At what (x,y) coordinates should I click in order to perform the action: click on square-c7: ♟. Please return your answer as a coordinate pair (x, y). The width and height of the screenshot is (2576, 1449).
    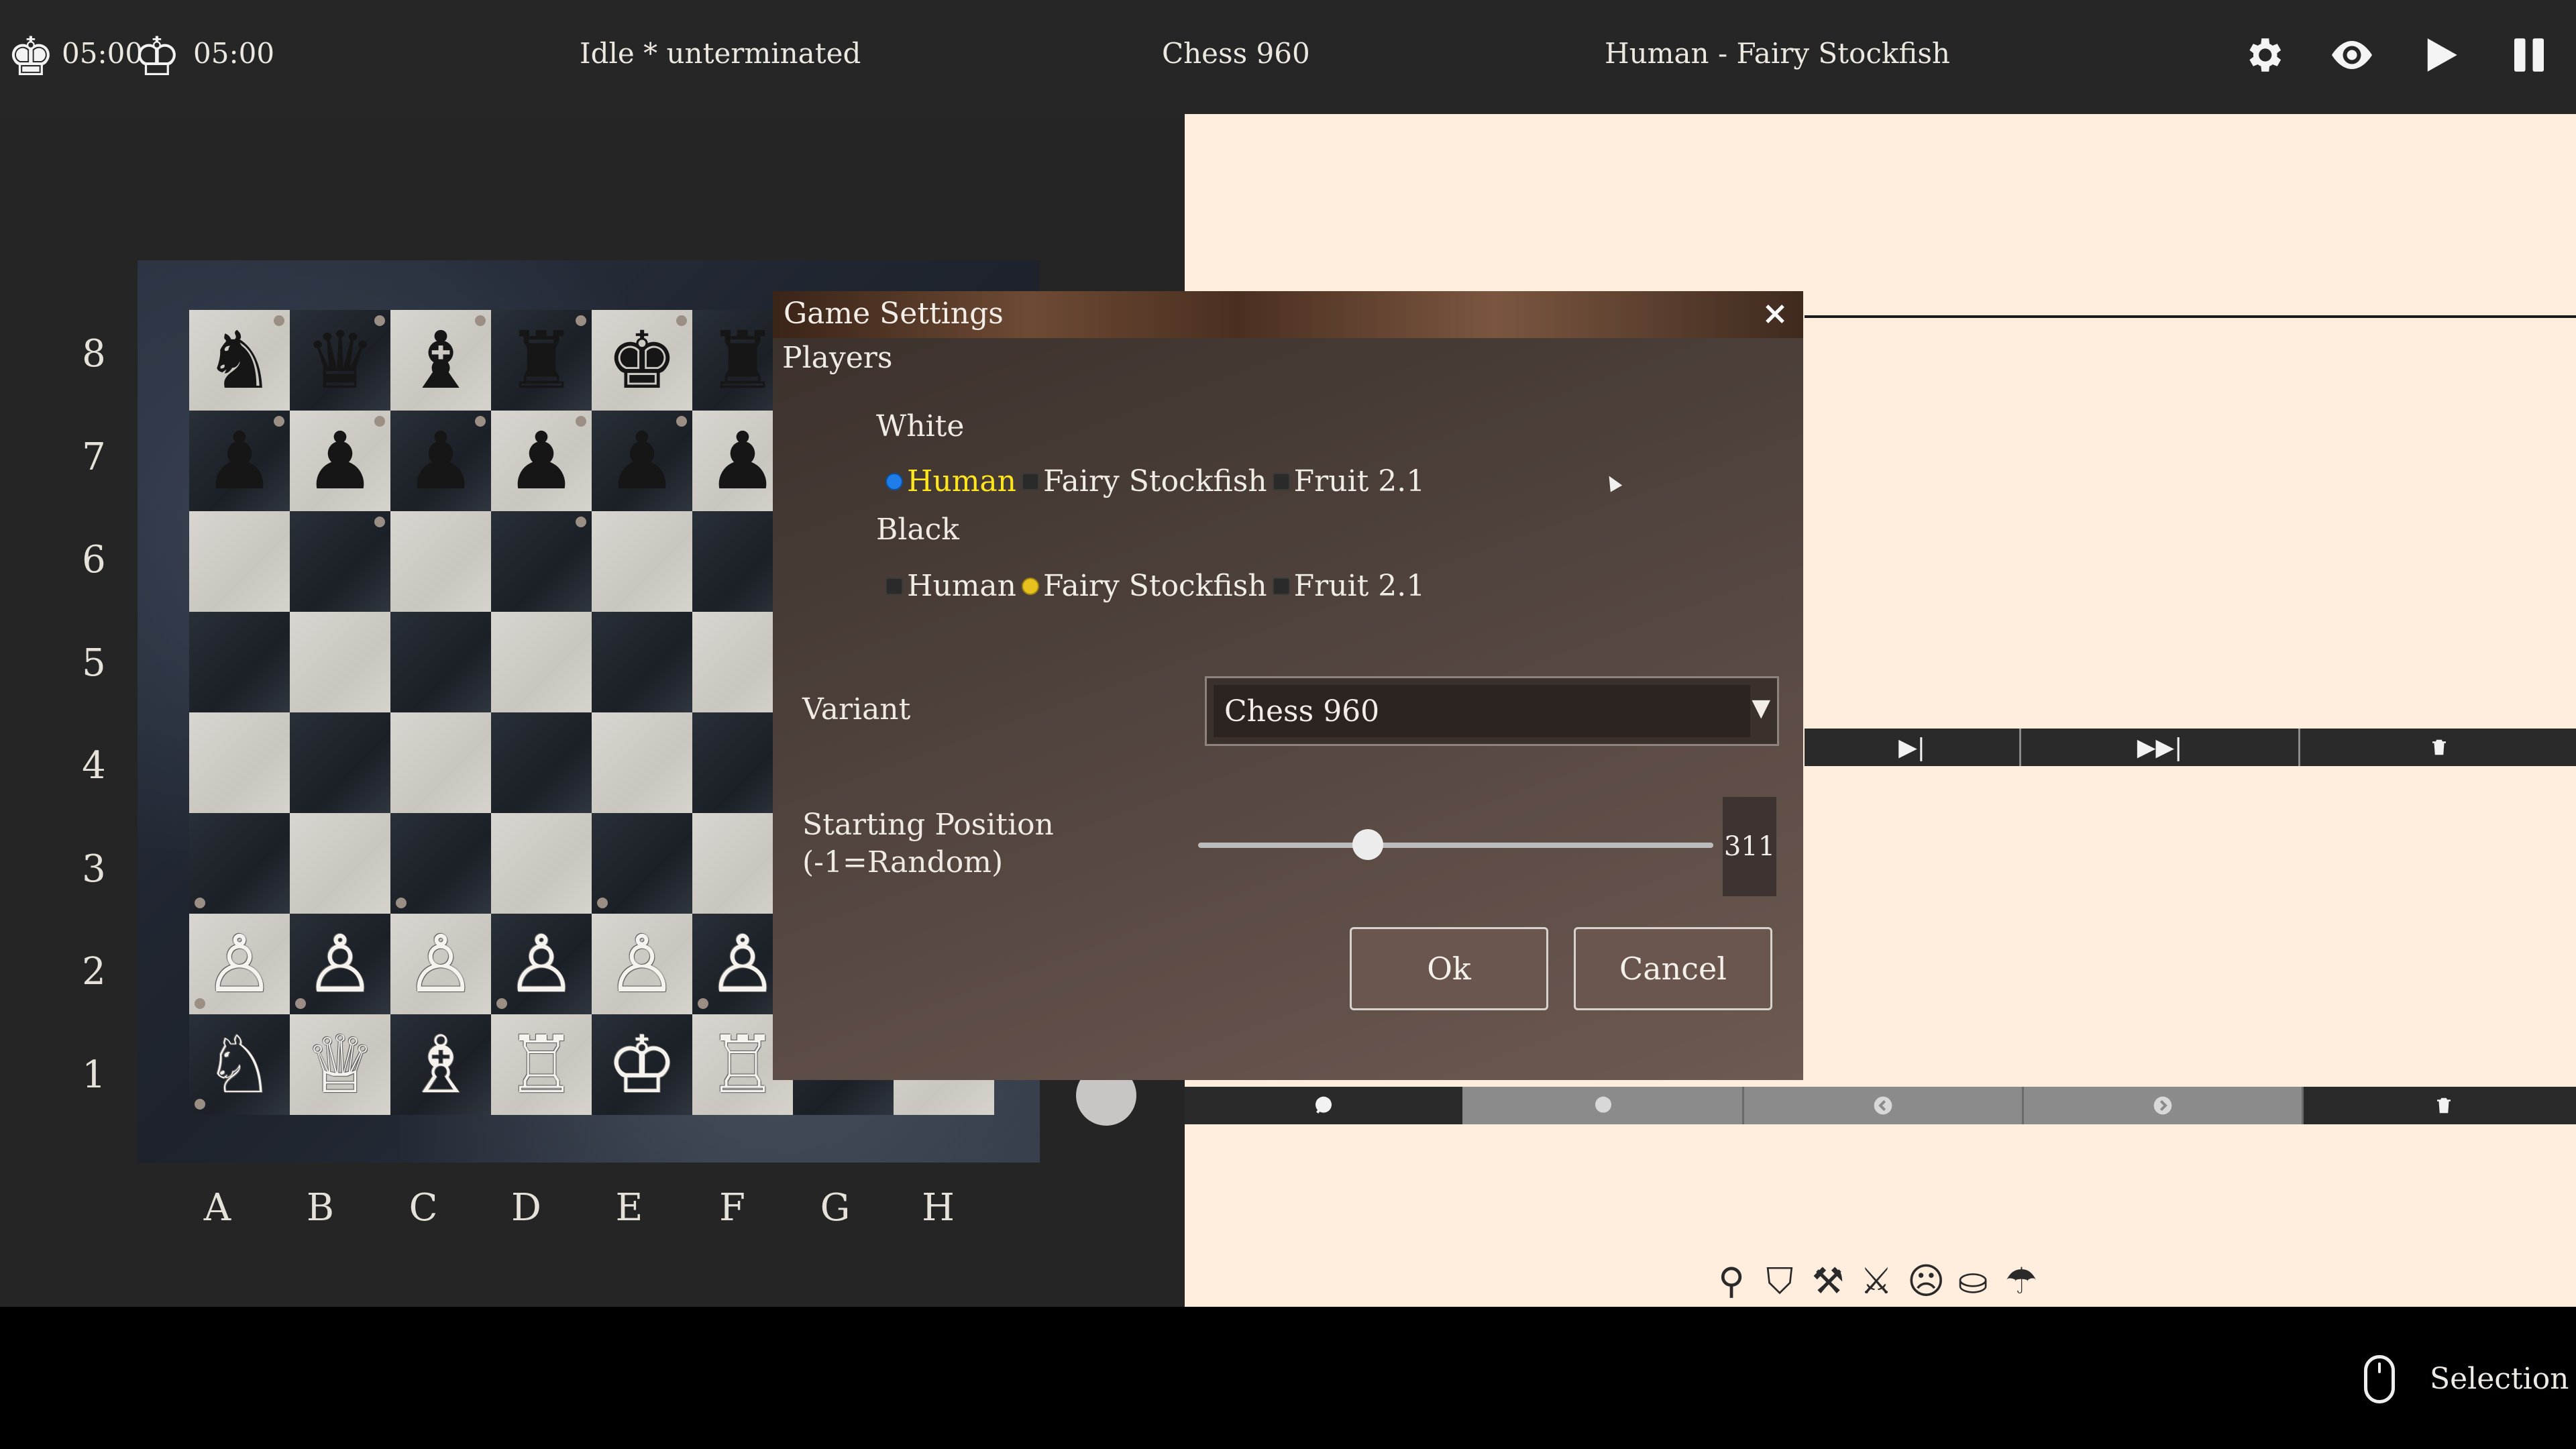
    Looking at the image, I should click on (440, 461).